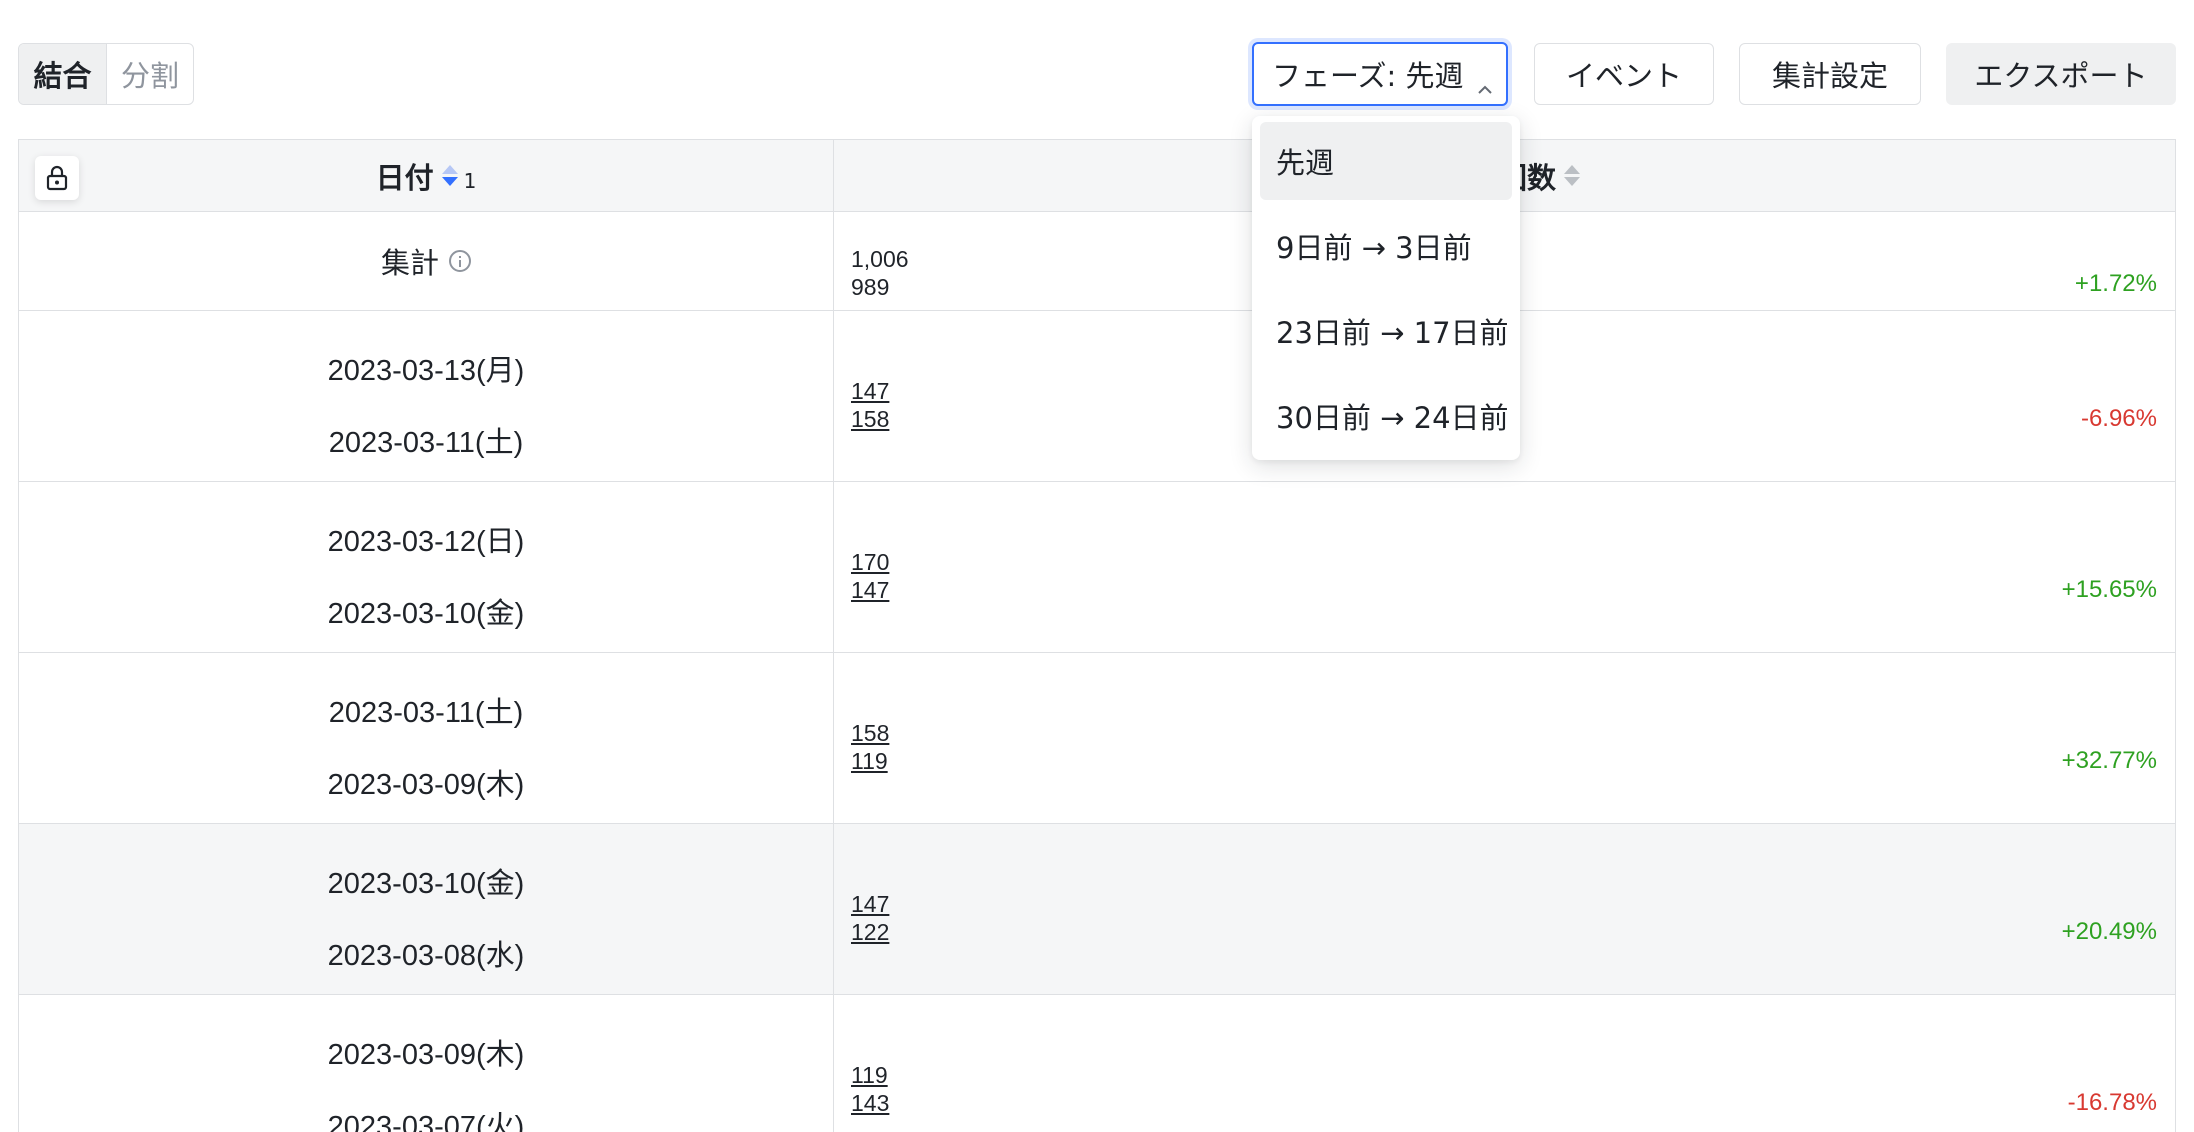 The height and width of the screenshot is (1132, 2194). I want to click on date-column-header: 日付 1, so click(426, 175).